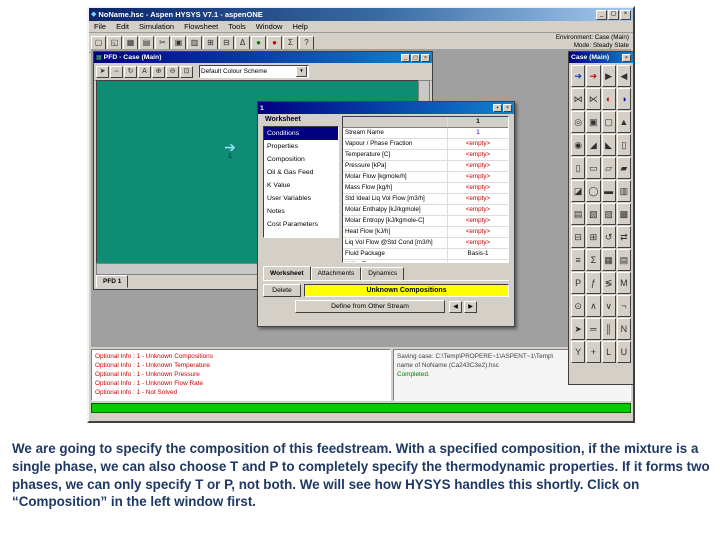 This screenshot has height=540, width=720. Describe the element at coordinates (578, 260) in the screenshot. I see `set-icon: ≡` at that location.